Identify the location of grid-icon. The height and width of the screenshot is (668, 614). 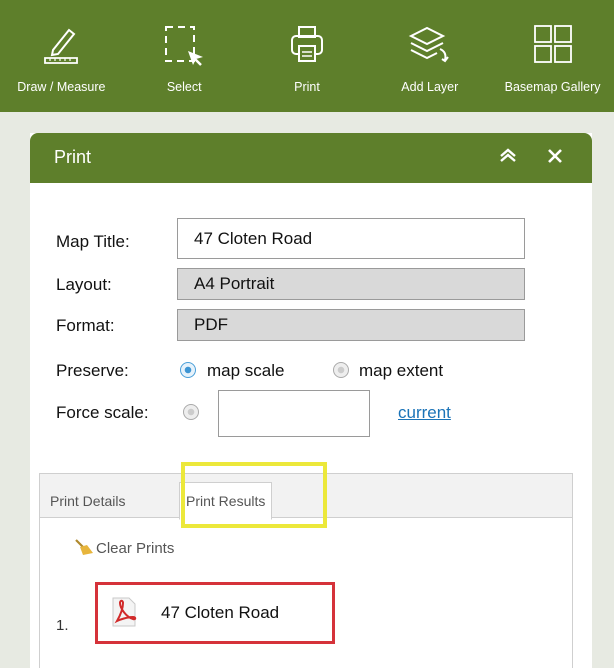
(552, 44).